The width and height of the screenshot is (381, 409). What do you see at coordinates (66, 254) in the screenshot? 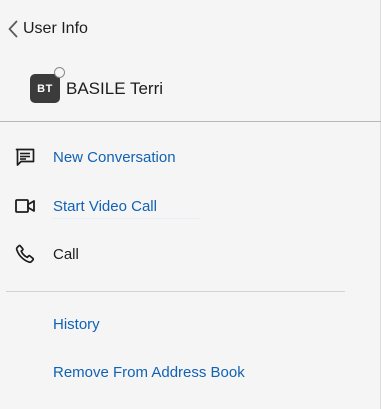
I see `call-label: Call` at bounding box center [66, 254].